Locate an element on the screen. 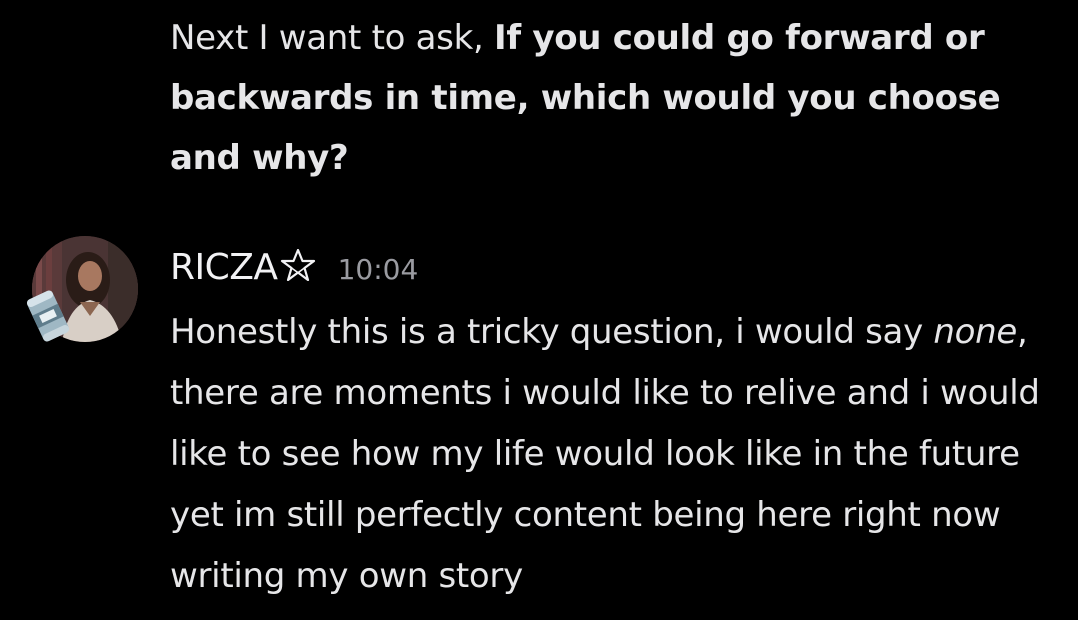  previous-message-text: Next I want to ask, is located at coordinates (332, 38).